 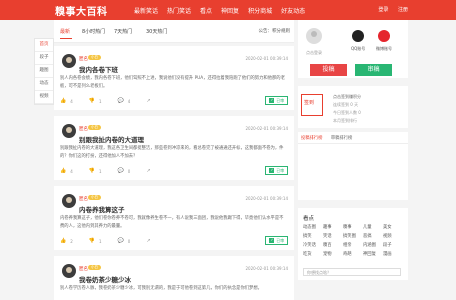 I want to click on hot-tag: 相亲, so click(x=353, y=245).